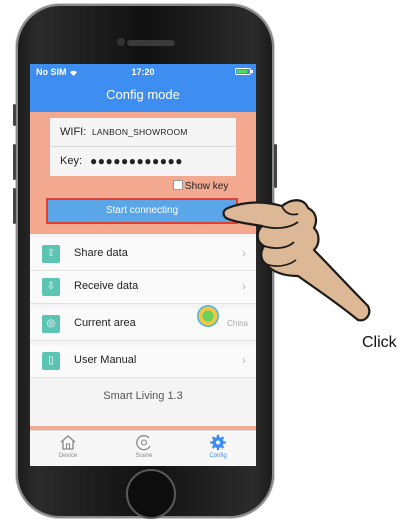 The image size is (419, 524). Describe the element at coordinates (178, 185) in the screenshot. I see `show-key-checkbox` at that location.